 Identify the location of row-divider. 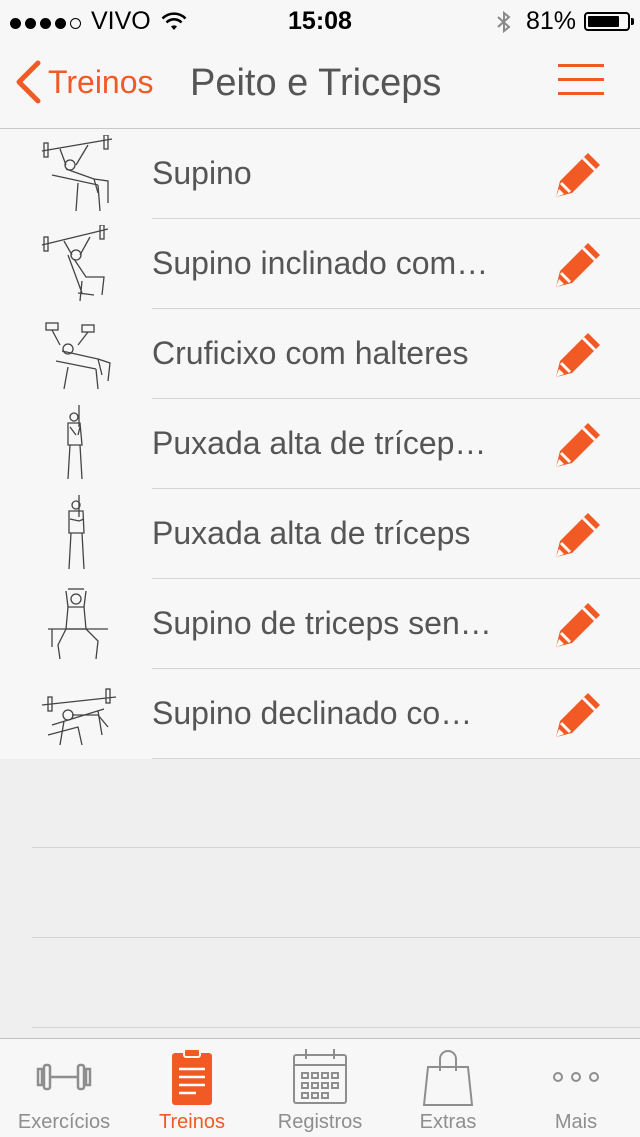
(396, 758).